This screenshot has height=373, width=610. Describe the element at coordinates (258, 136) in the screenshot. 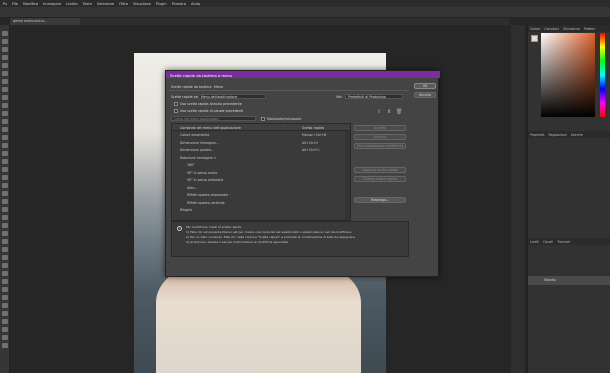

I see `table-row: Colore automatico Maiusc+Ctrl+B` at that location.